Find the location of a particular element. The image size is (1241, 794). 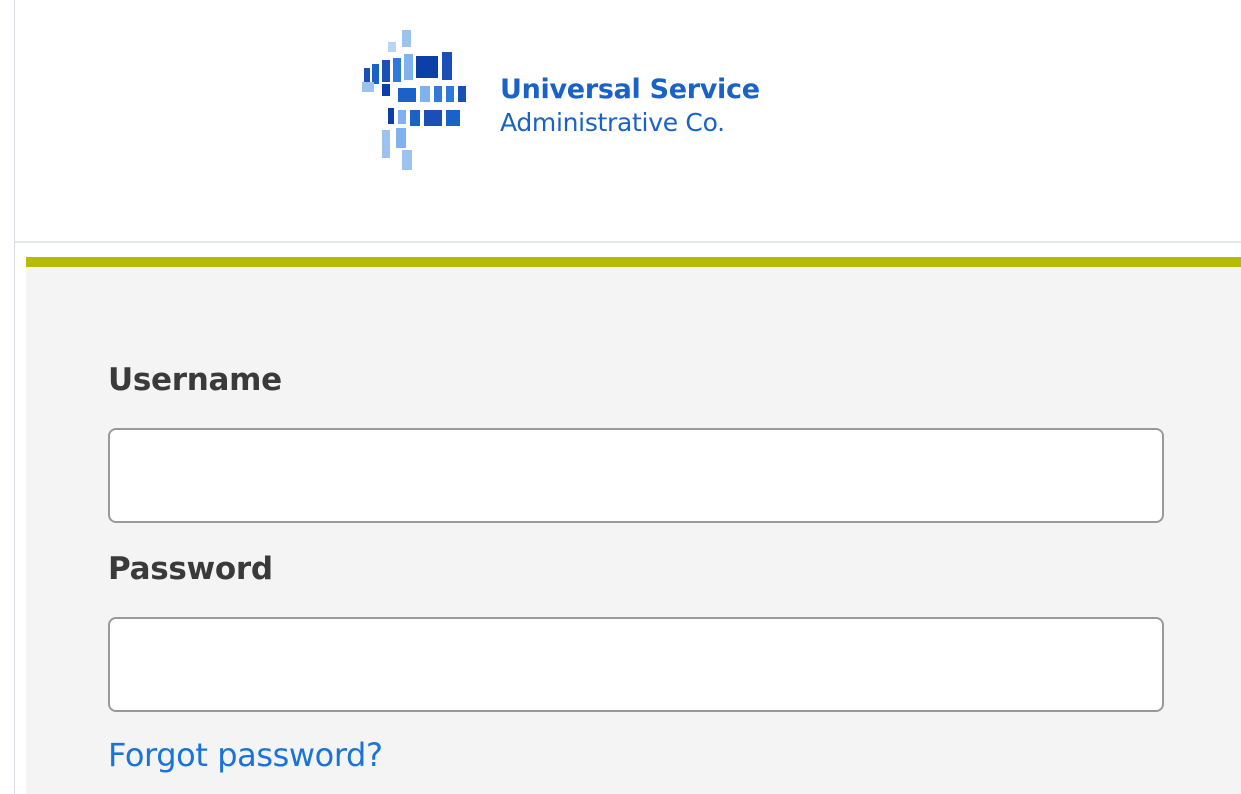

username-input is located at coordinates (636, 475).